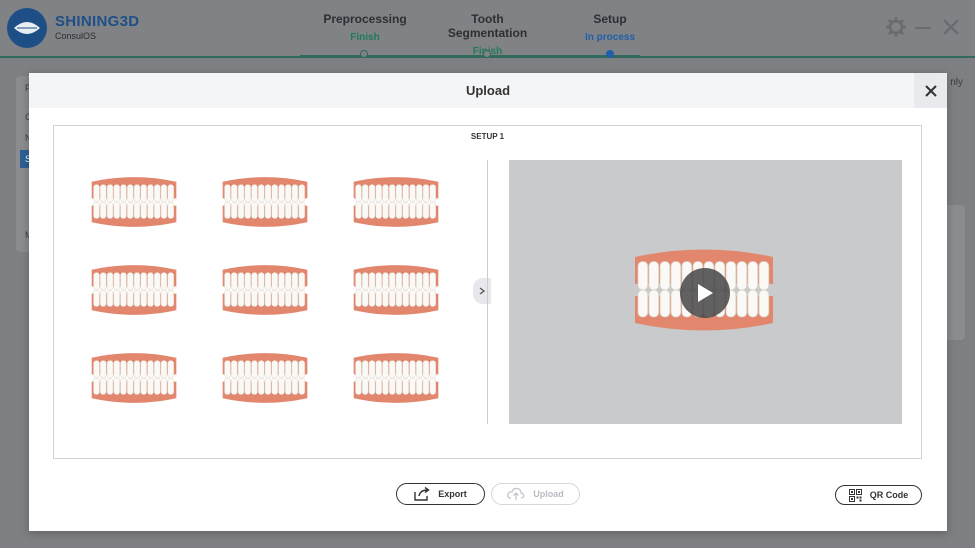 The width and height of the screenshot is (975, 548). I want to click on step-title: Setup, so click(610, 19).